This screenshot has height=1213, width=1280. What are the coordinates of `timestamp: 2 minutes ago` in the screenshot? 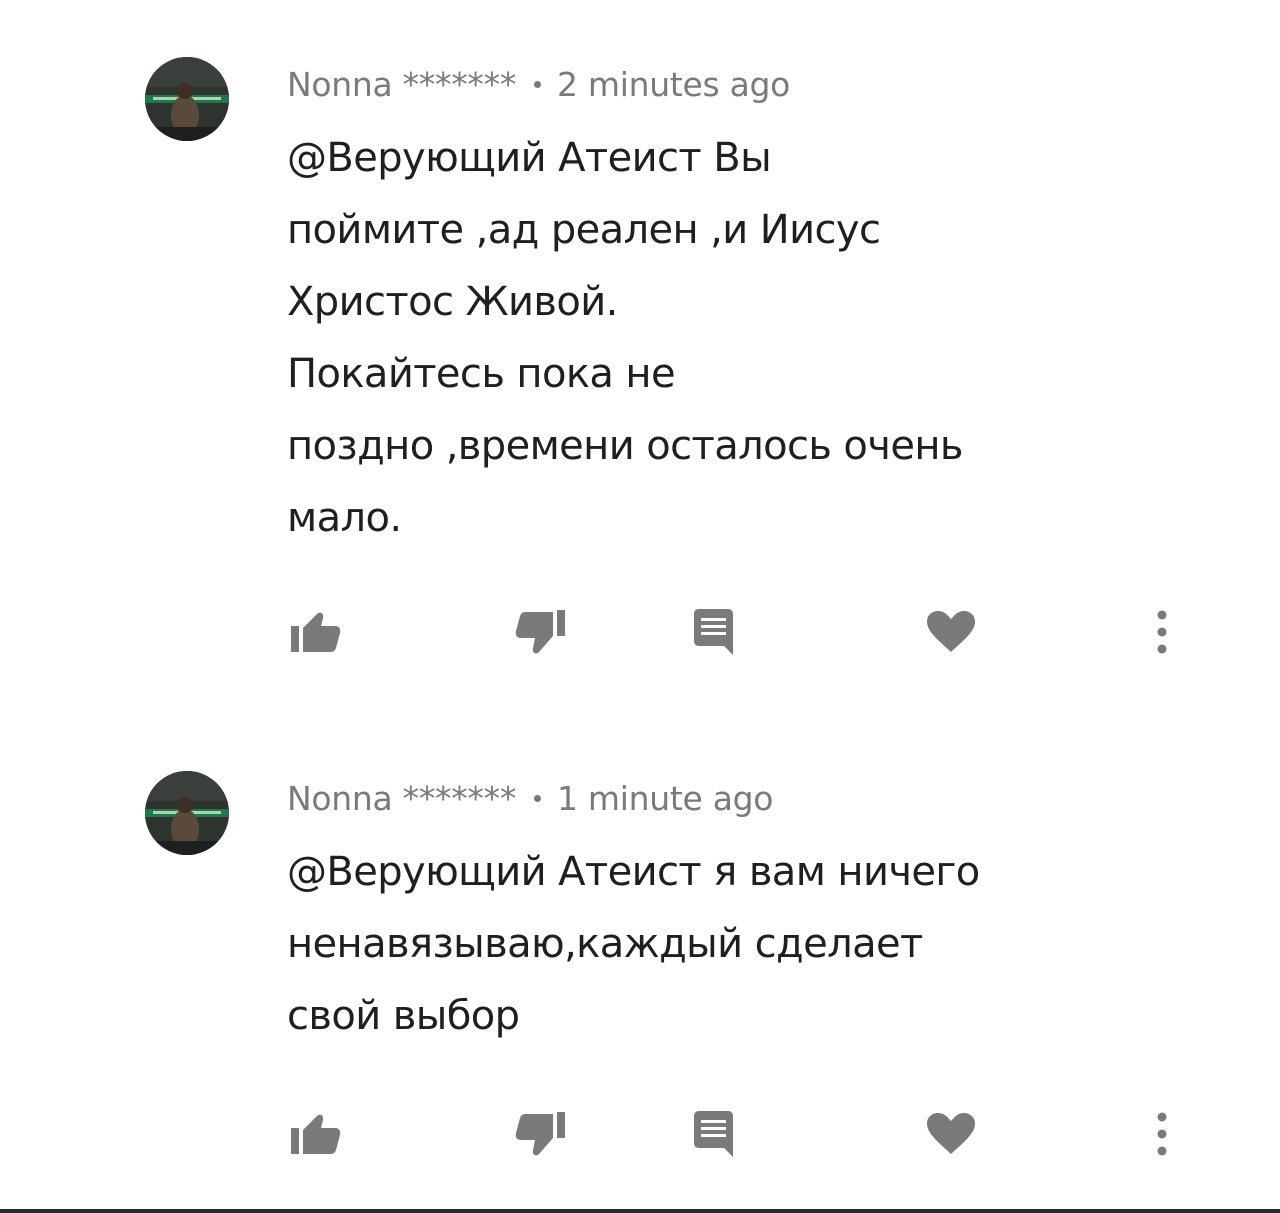 It's located at (674, 84).